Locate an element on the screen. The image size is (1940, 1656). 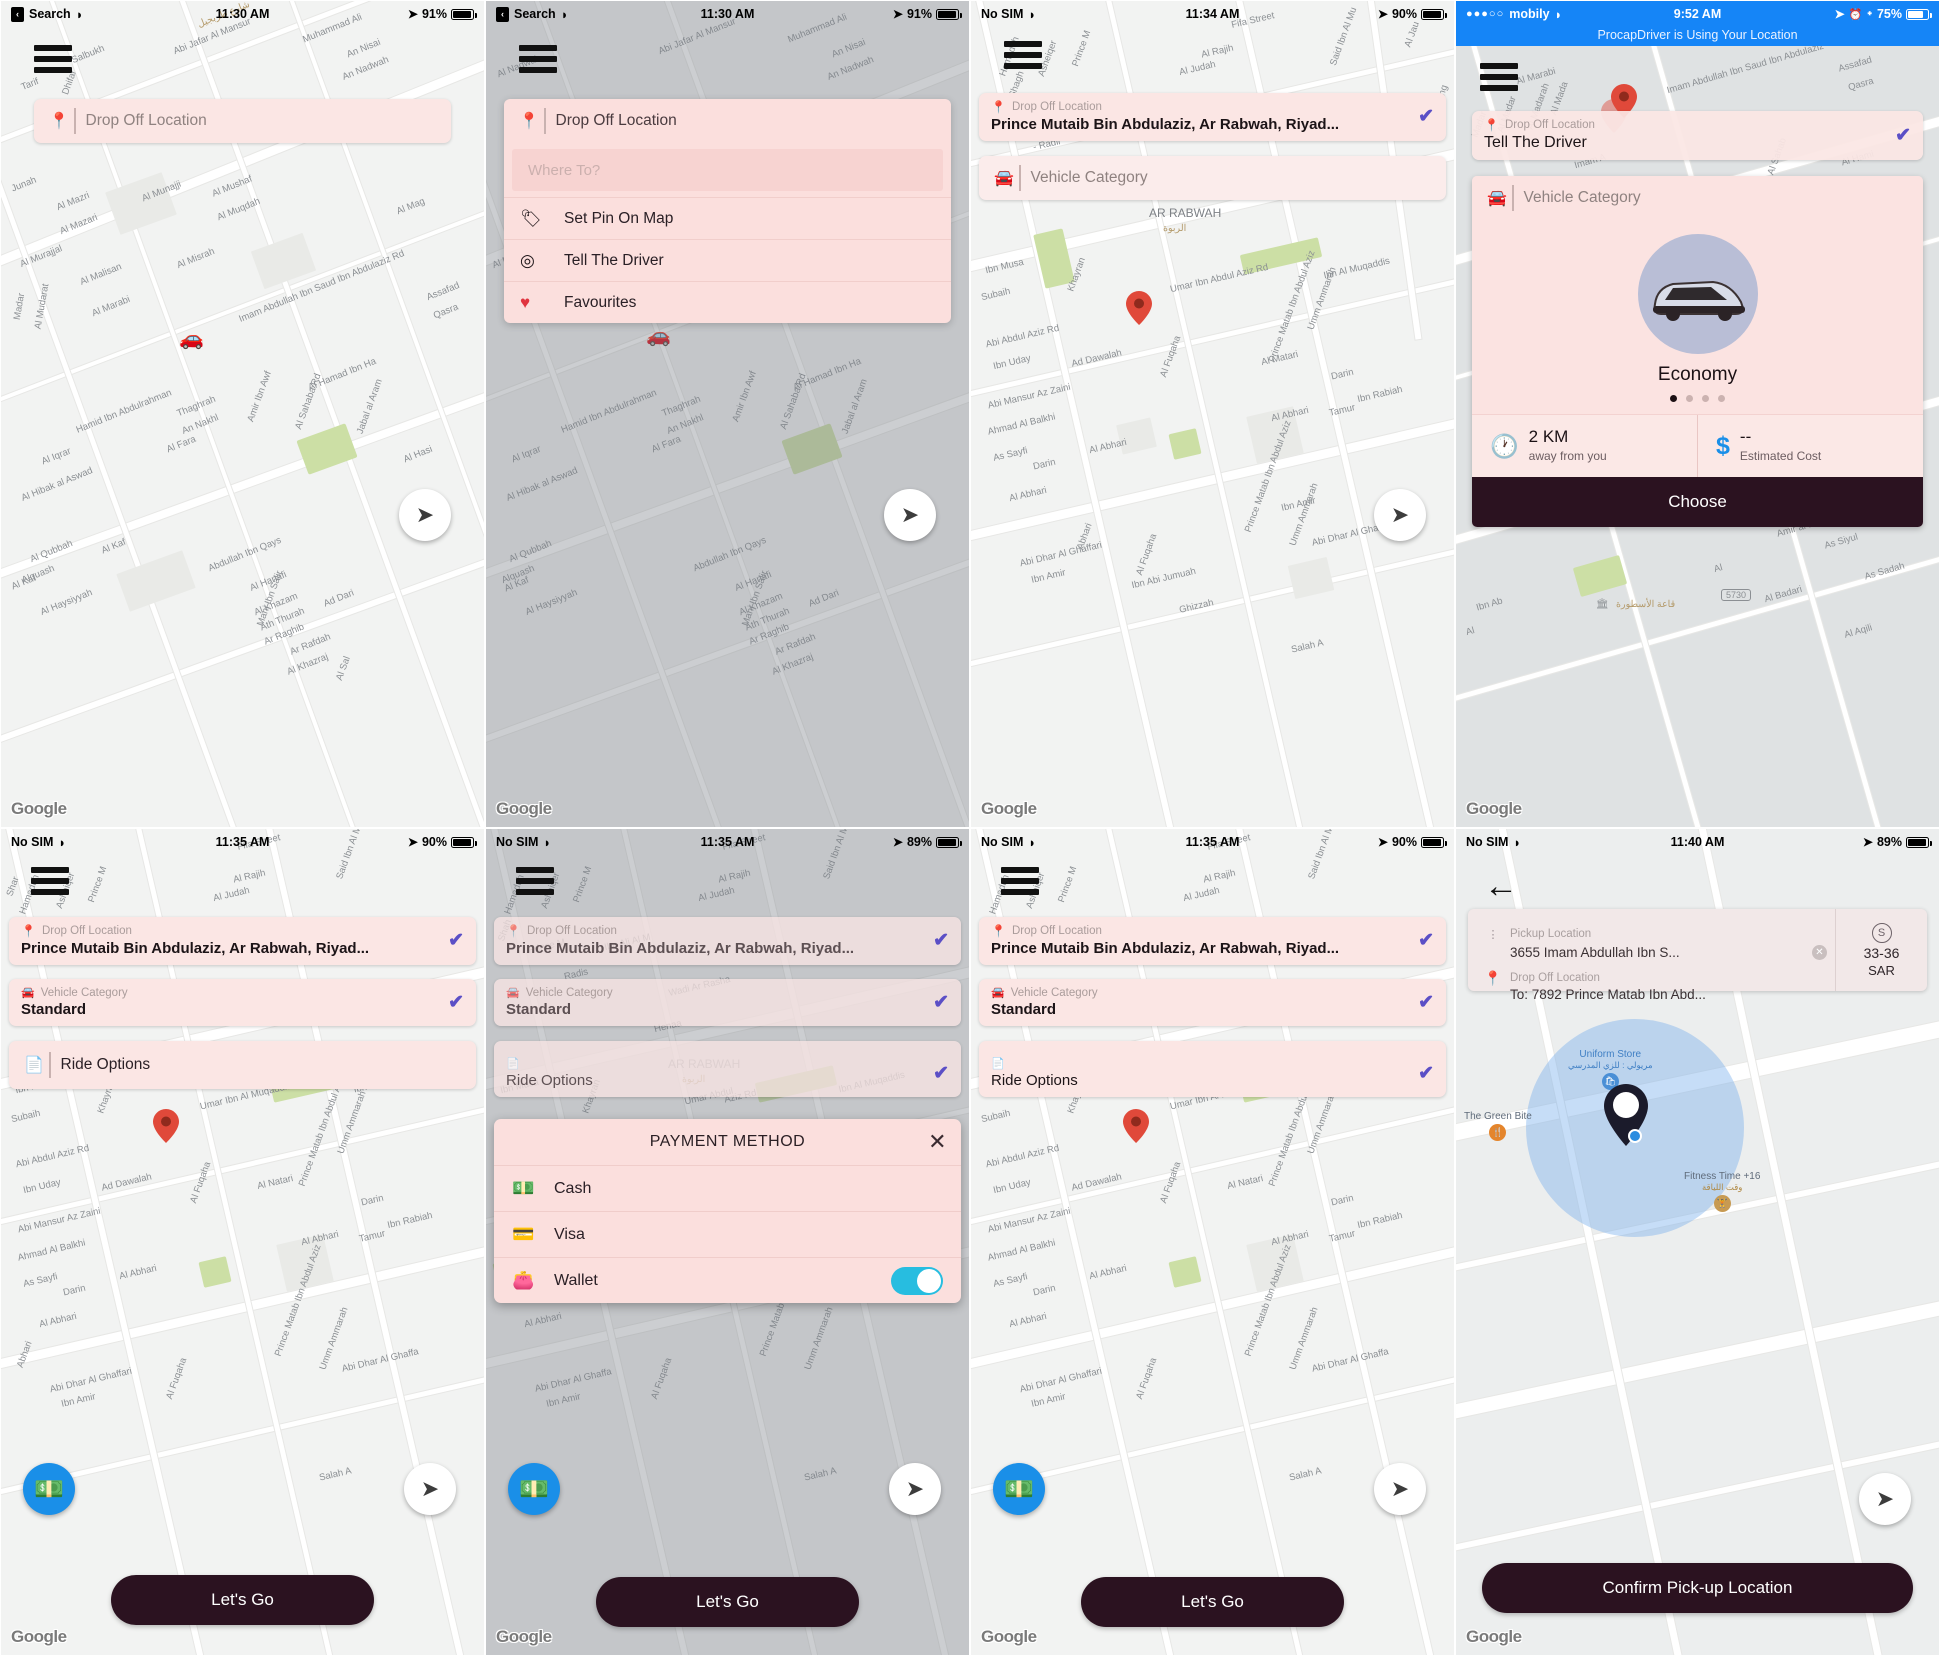
clear-icon: ✕ is located at coordinates (1819, 952).